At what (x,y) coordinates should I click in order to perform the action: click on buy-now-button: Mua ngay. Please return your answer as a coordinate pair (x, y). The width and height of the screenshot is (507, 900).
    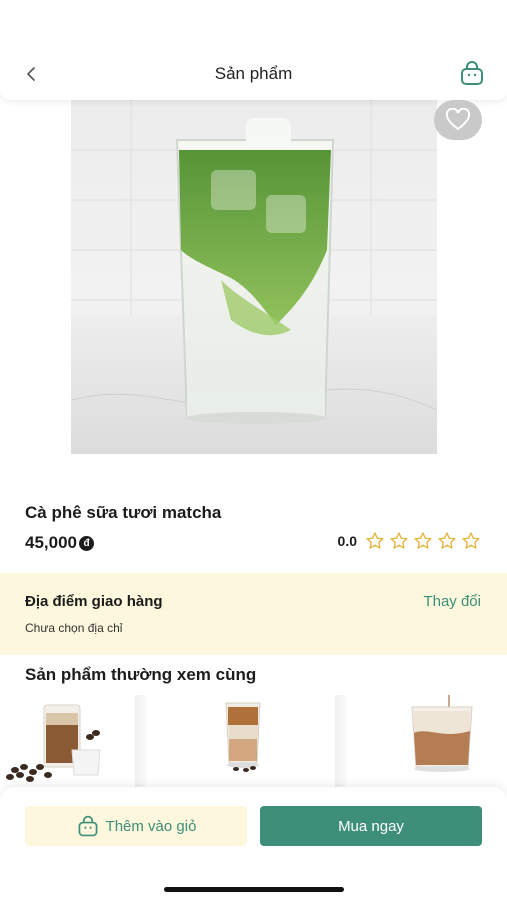
    Looking at the image, I should click on (371, 826).